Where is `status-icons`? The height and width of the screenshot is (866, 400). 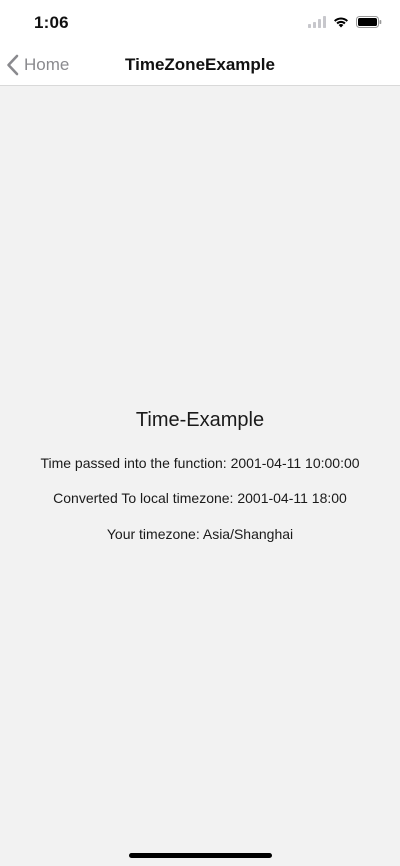
status-icons is located at coordinates (345, 22).